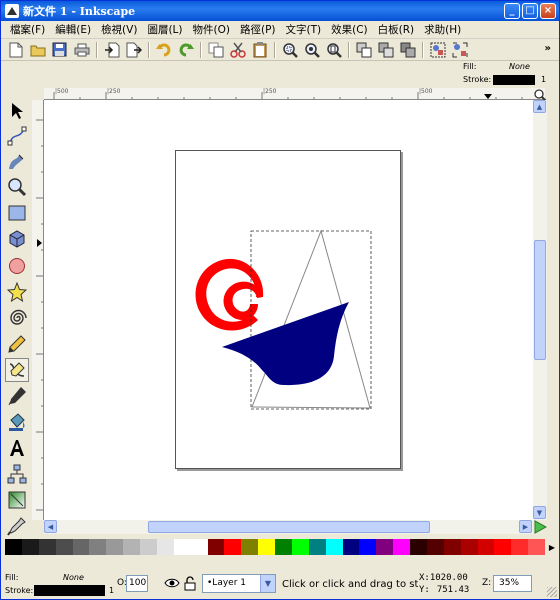 This screenshot has height=600, width=560. Describe the element at coordinates (17, 266) in the screenshot. I see `ellipse-tool` at that location.